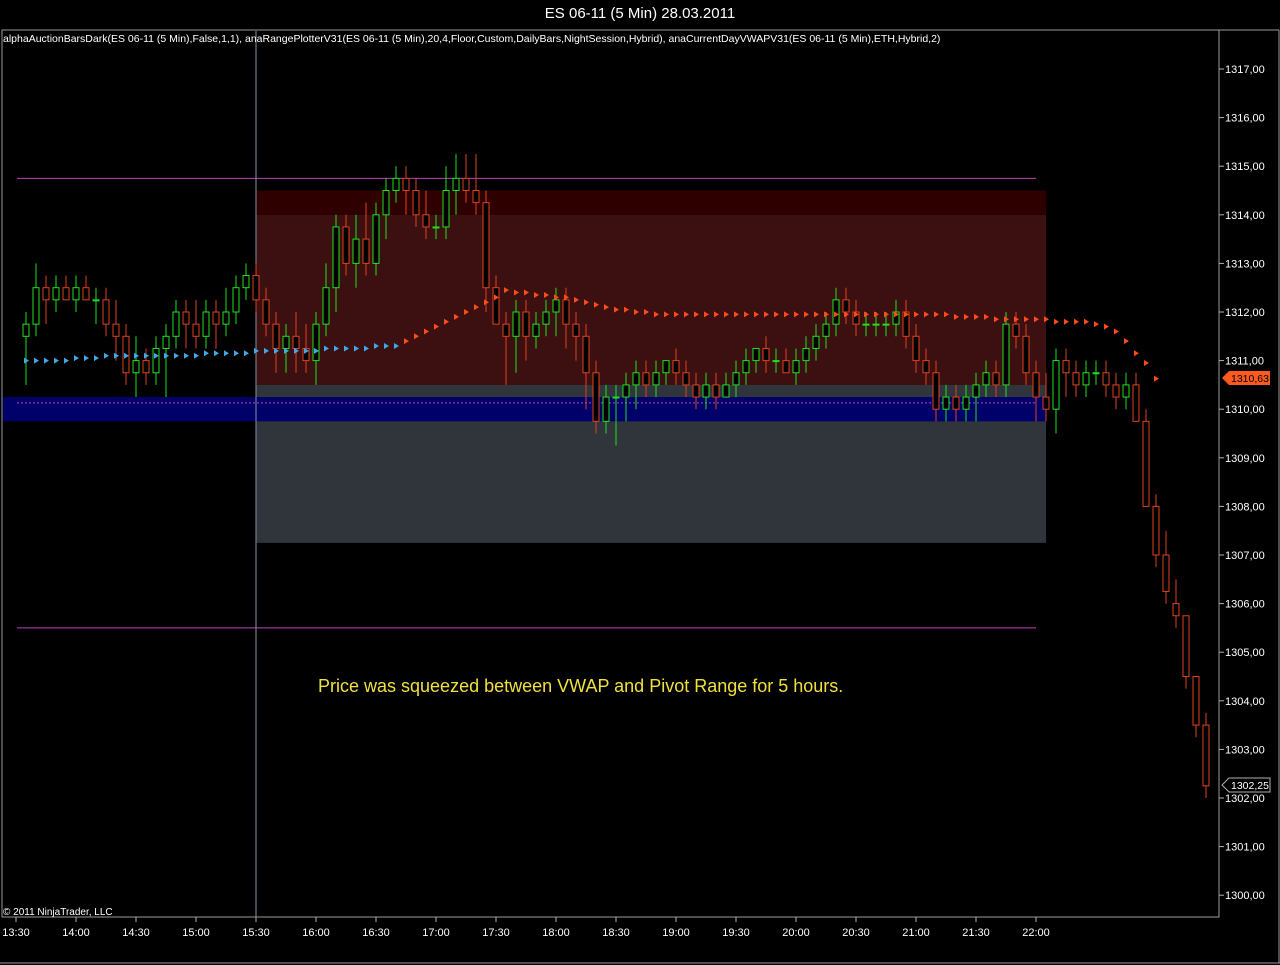 The image size is (1280, 965). What do you see at coordinates (676, 933) in the screenshot?
I see `x-tick-label: 19:00` at bounding box center [676, 933].